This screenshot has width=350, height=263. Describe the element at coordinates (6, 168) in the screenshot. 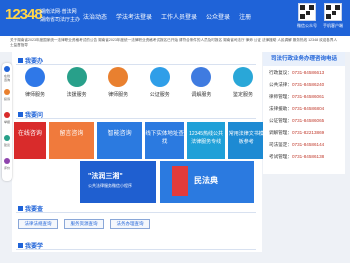

I see `float-item-label: 评价` at that location.